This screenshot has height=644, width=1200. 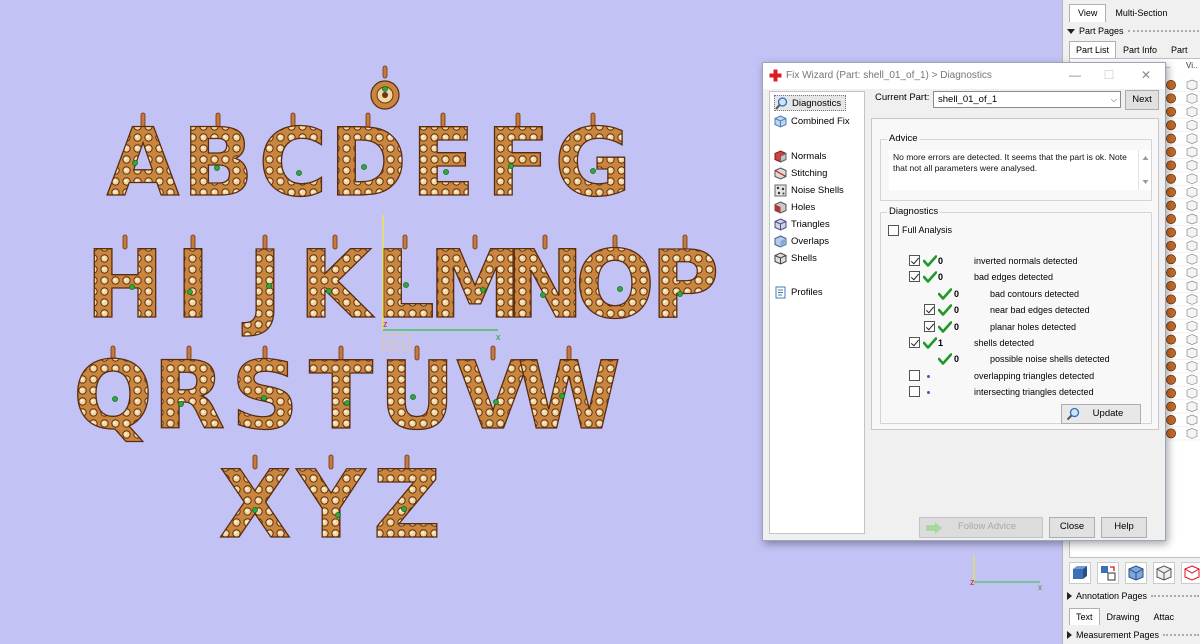 What do you see at coordinates (981, 527) in the screenshot?
I see `follow-advice-button: Follow Advice` at bounding box center [981, 527].